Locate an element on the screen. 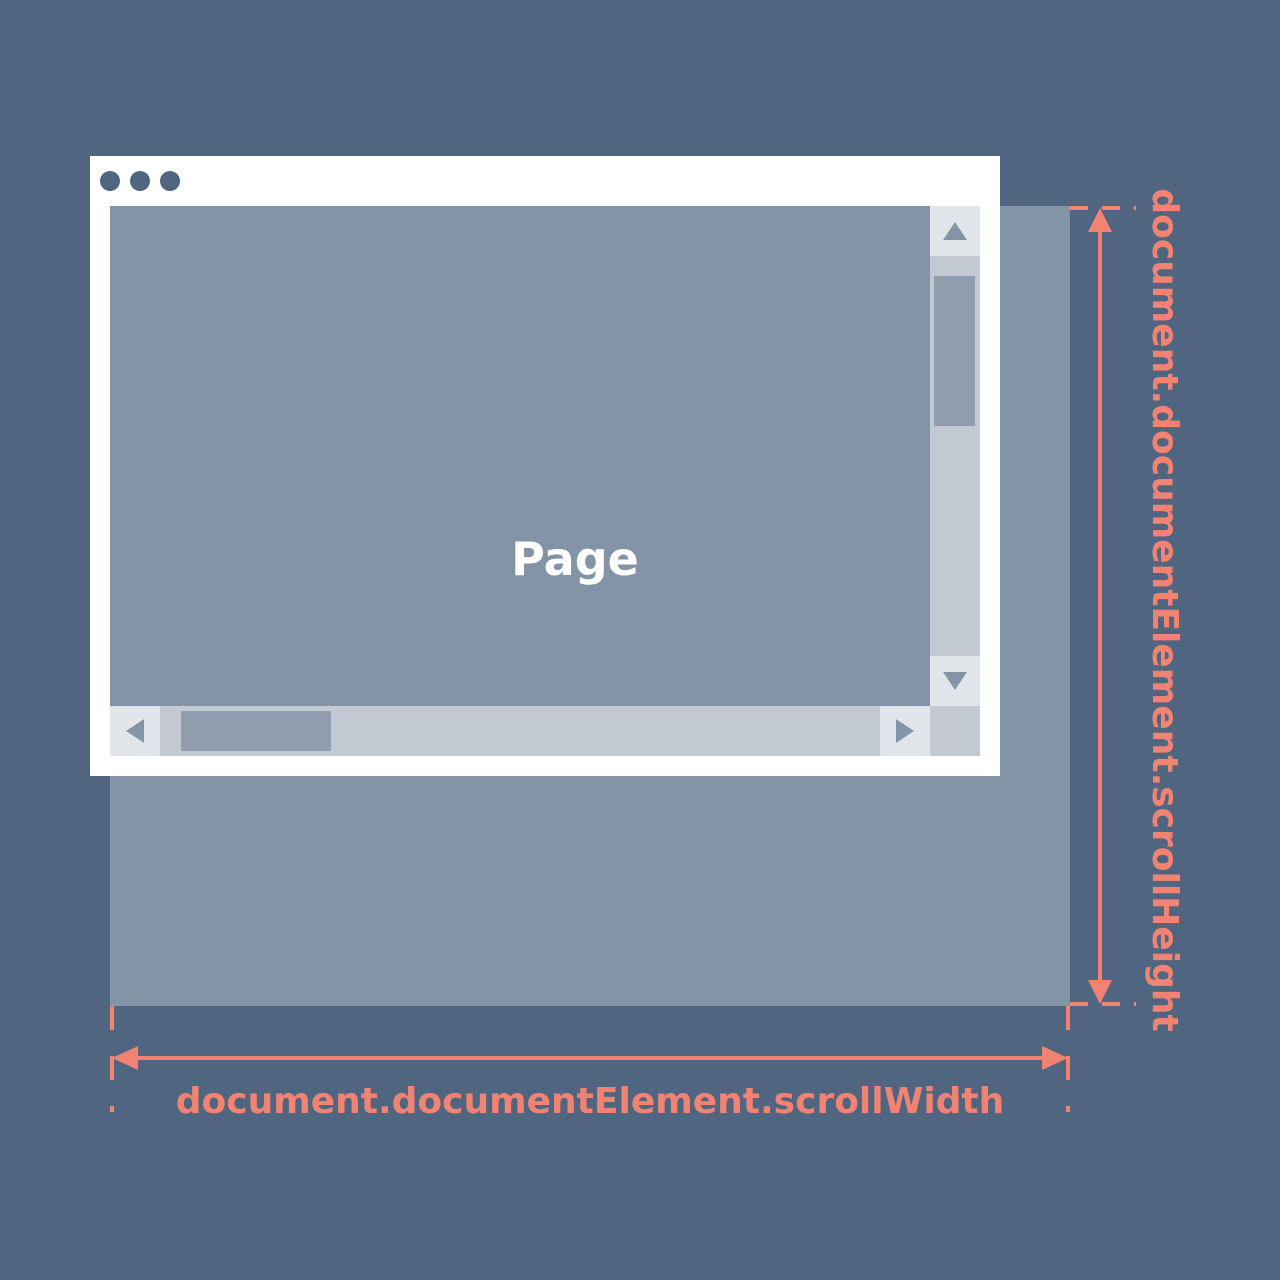 The image size is (1280, 1280). height-arrowhead-up-icon is located at coordinates (1100, 220).